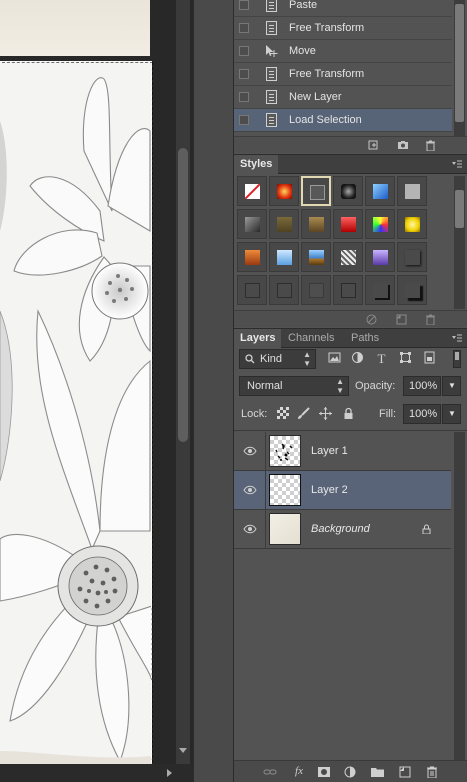 The width and height of the screenshot is (467, 782). What do you see at coordinates (459, 596) in the screenshot?
I see `layers-scrollbar` at bounding box center [459, 596].